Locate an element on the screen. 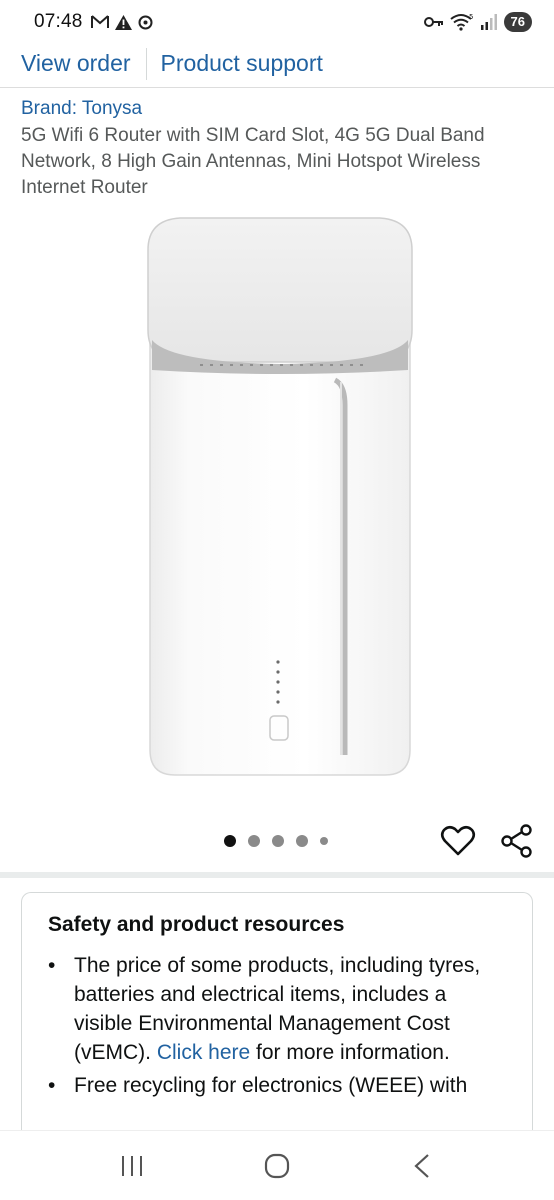  battery-indicator: 76 is located at coordinates (517, 22).